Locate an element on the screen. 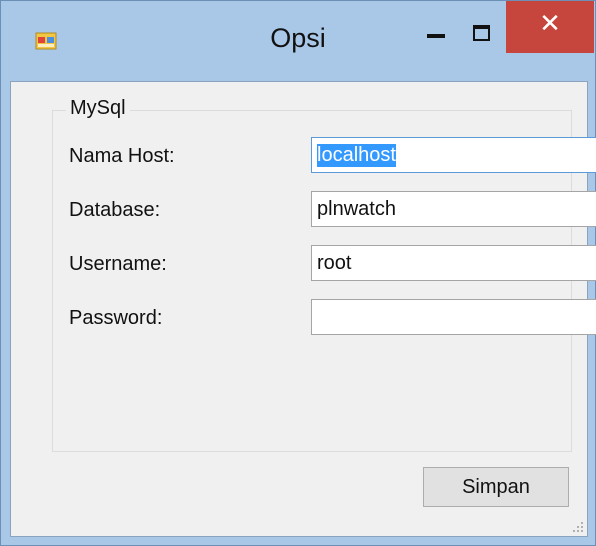  username-label: Username: is located at coordinates (118, 264).